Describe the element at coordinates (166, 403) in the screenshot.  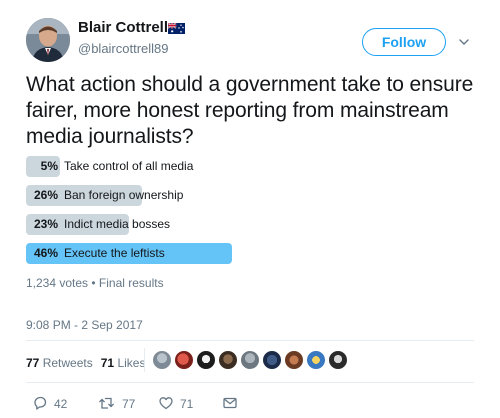
I see `heart-icon` at that location.